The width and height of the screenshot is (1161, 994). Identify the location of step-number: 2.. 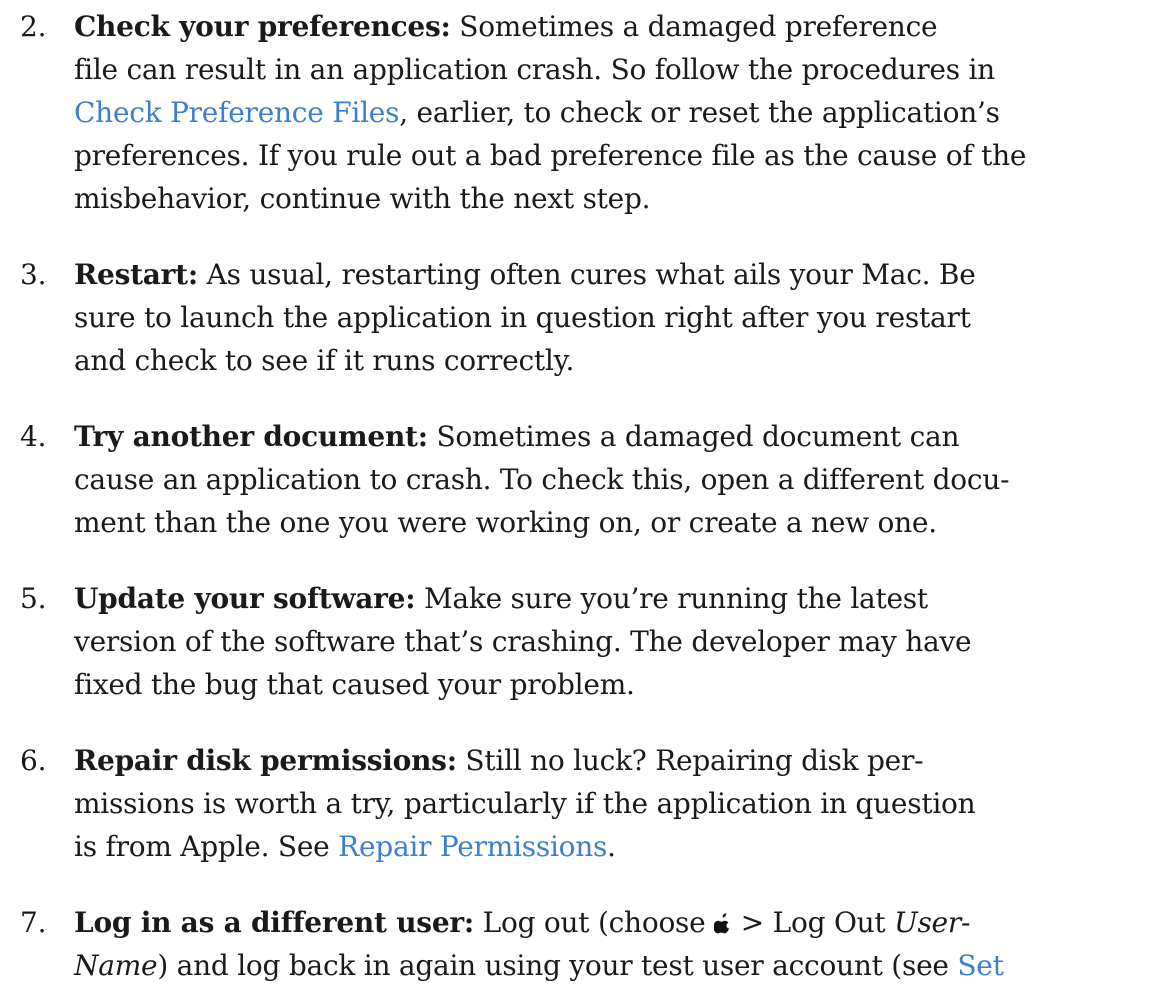
(33, 26).